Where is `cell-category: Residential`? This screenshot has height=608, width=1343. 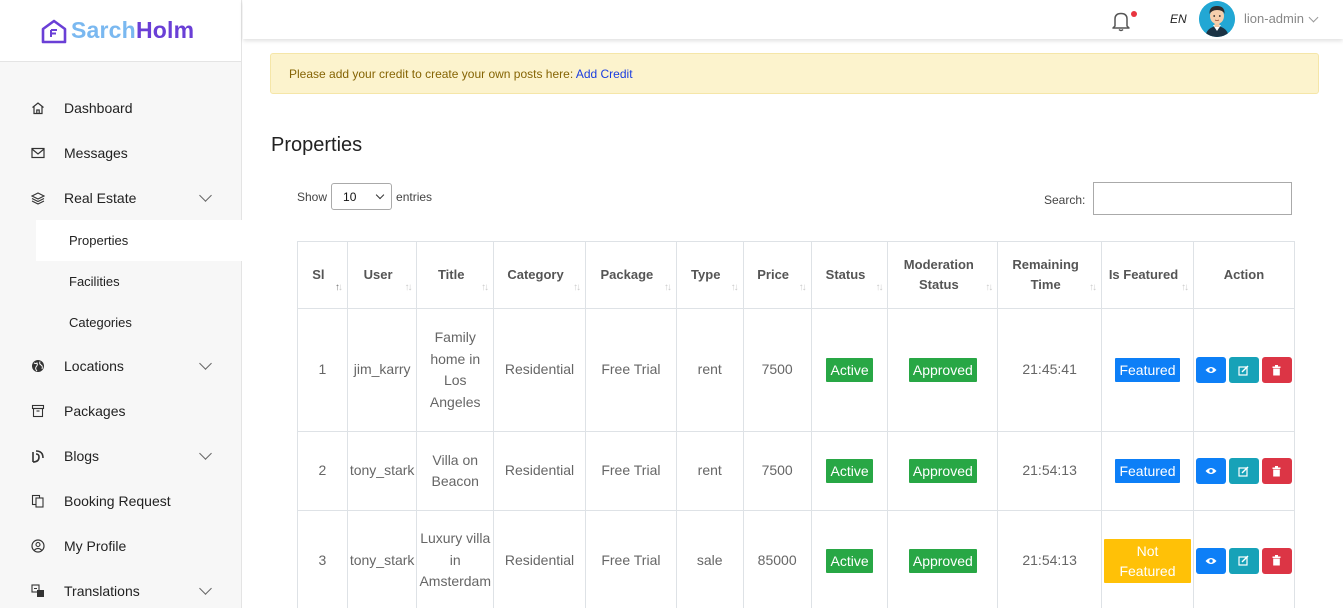
cell-category: Residential is located at coordinates (539, 559).